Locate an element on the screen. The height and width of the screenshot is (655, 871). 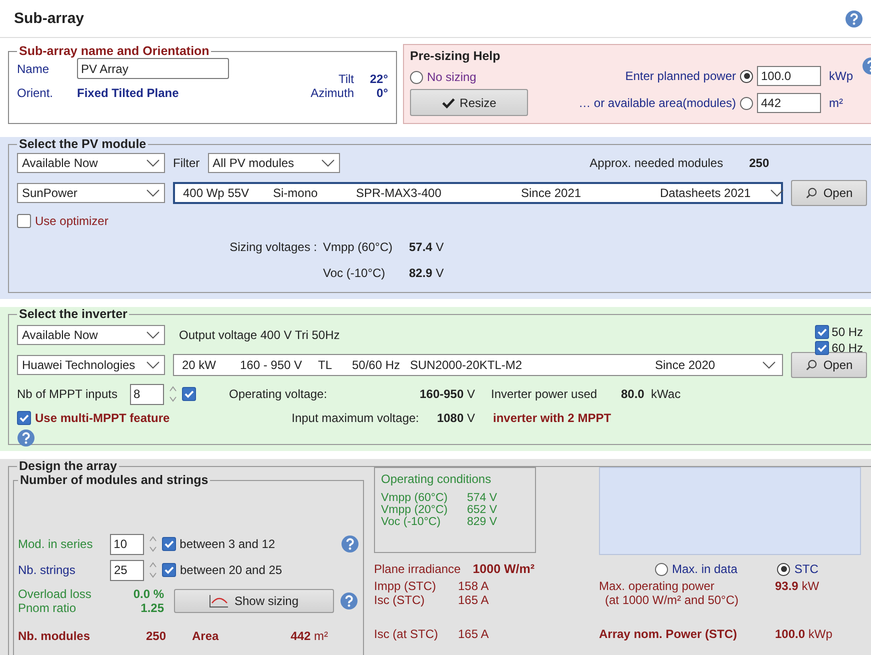
magnifier-icon is located at coordinates (811, 193).